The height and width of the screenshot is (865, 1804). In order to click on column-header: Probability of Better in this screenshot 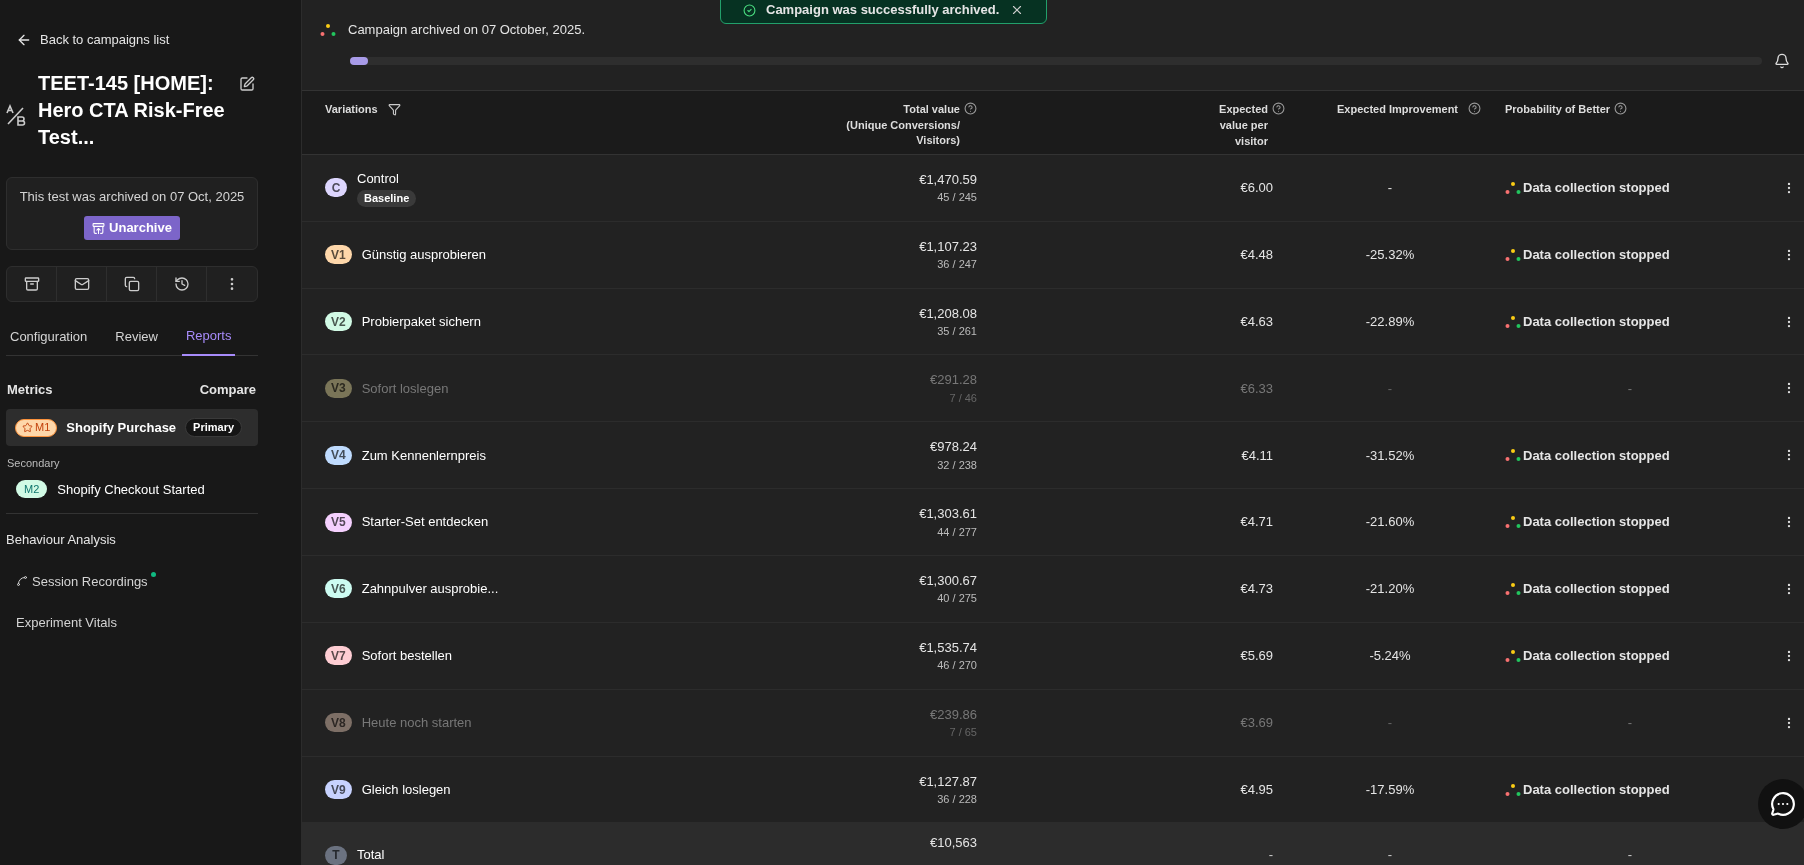, I will do `click(1558, 109)`.